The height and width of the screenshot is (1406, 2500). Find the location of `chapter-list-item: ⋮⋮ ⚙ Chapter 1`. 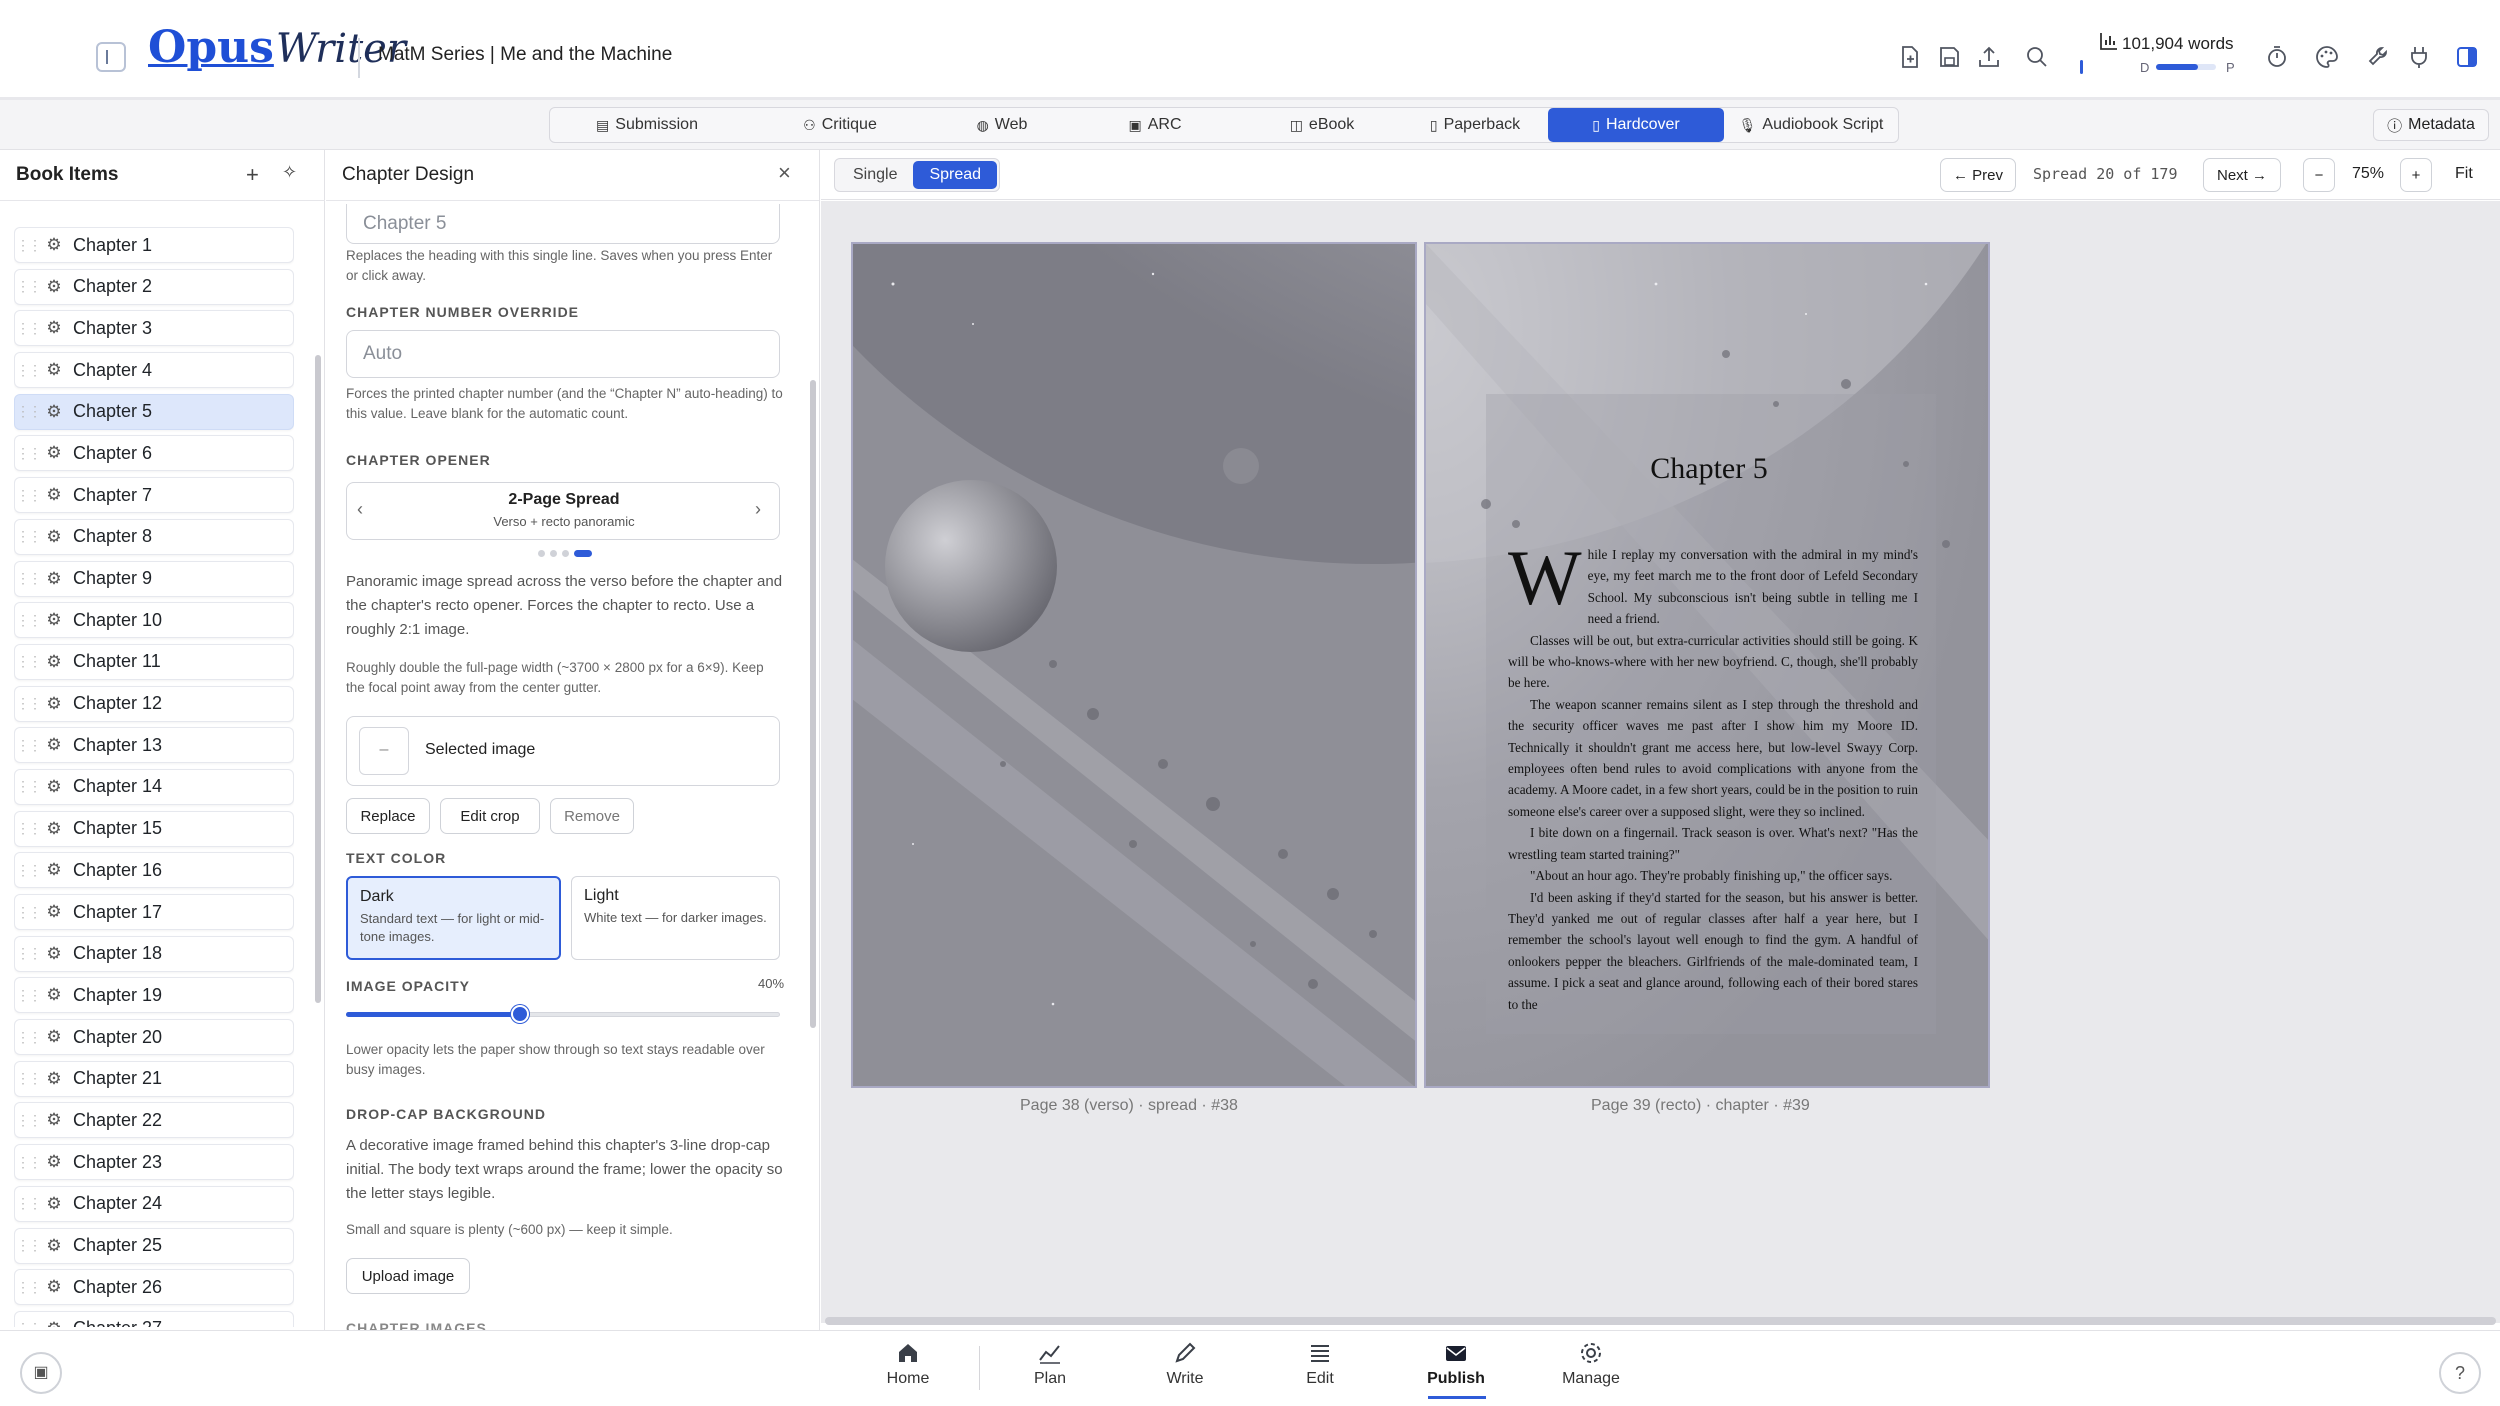

chapter-list-item: ⋮⋮ ⚙ Chapter 1 is located at coordinates (154, 245).